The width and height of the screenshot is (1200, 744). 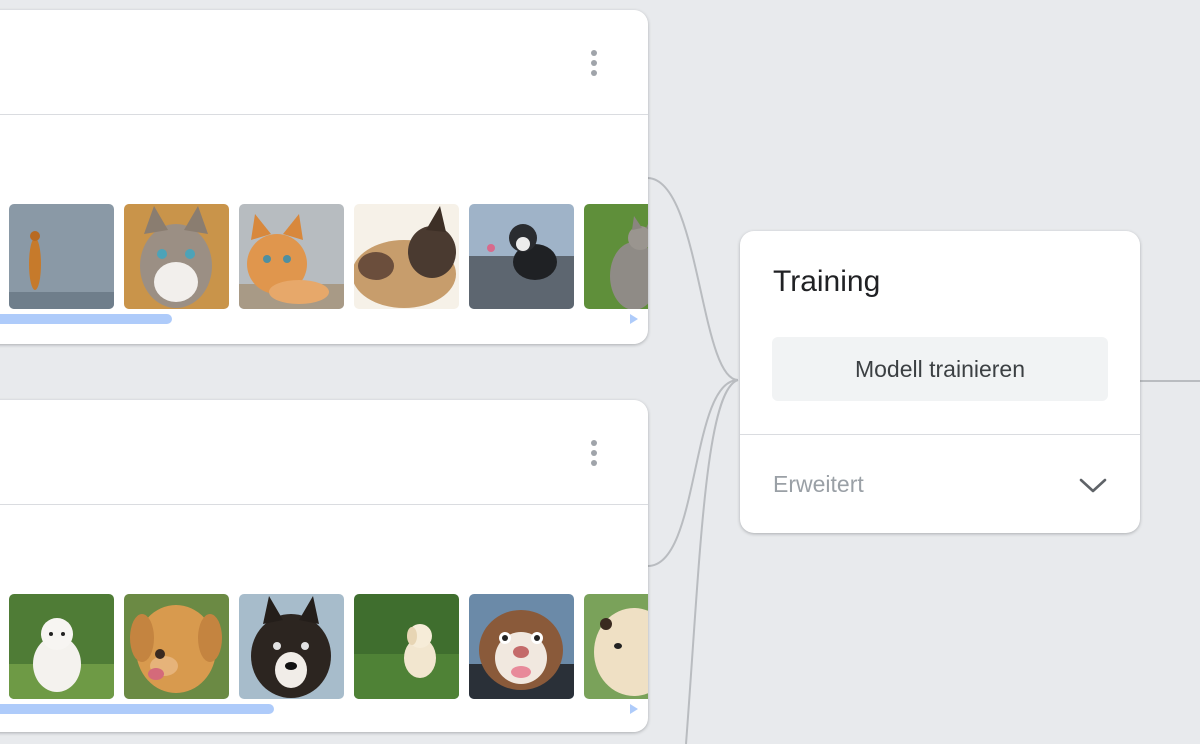 I want to click on chevron-down-icon, so click(x=1093, y=485).